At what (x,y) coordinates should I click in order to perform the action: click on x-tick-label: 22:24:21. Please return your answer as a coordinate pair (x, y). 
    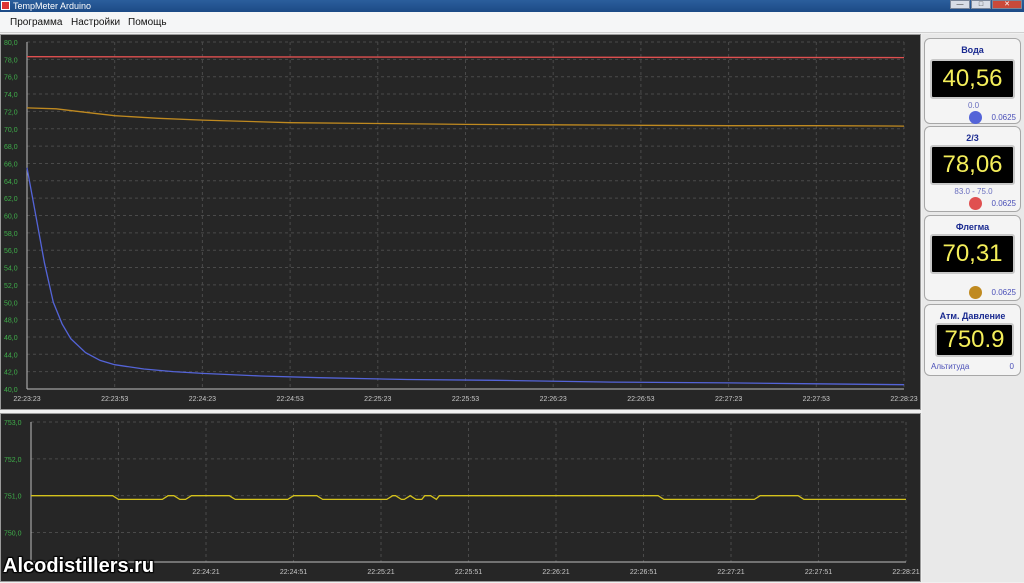
    Looking at the image, I should click on (205, 572).